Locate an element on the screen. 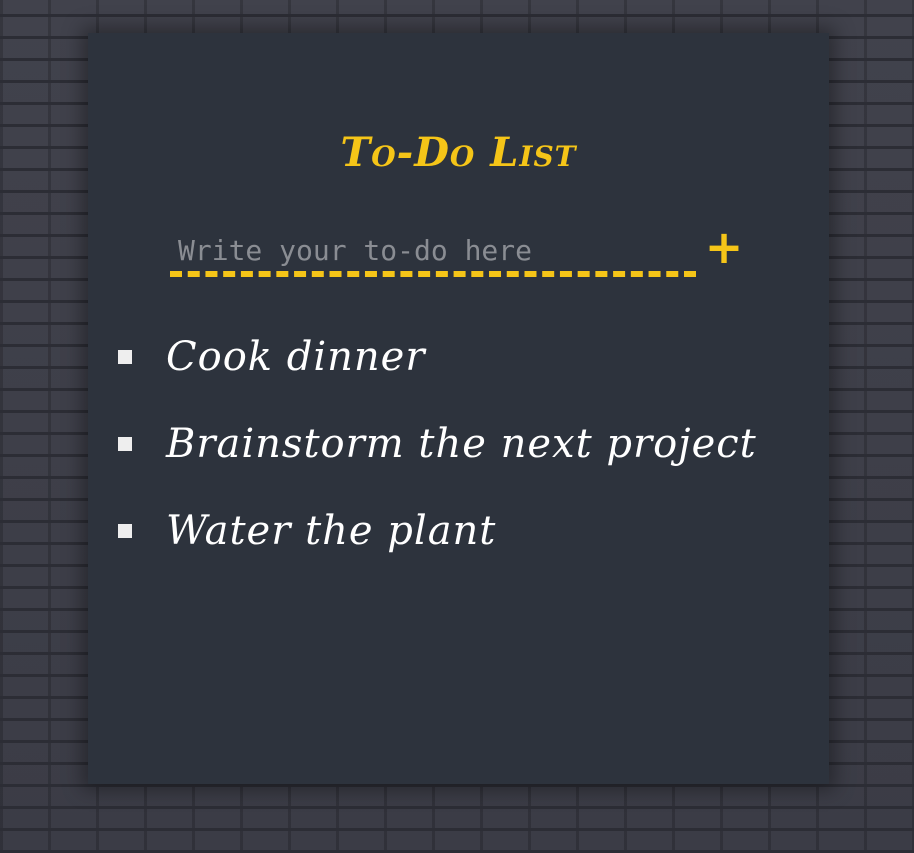 Image resolution: width=914 pixels, height=853 pixels. todo-item: Water the plant is located at coordinates (437, 530).